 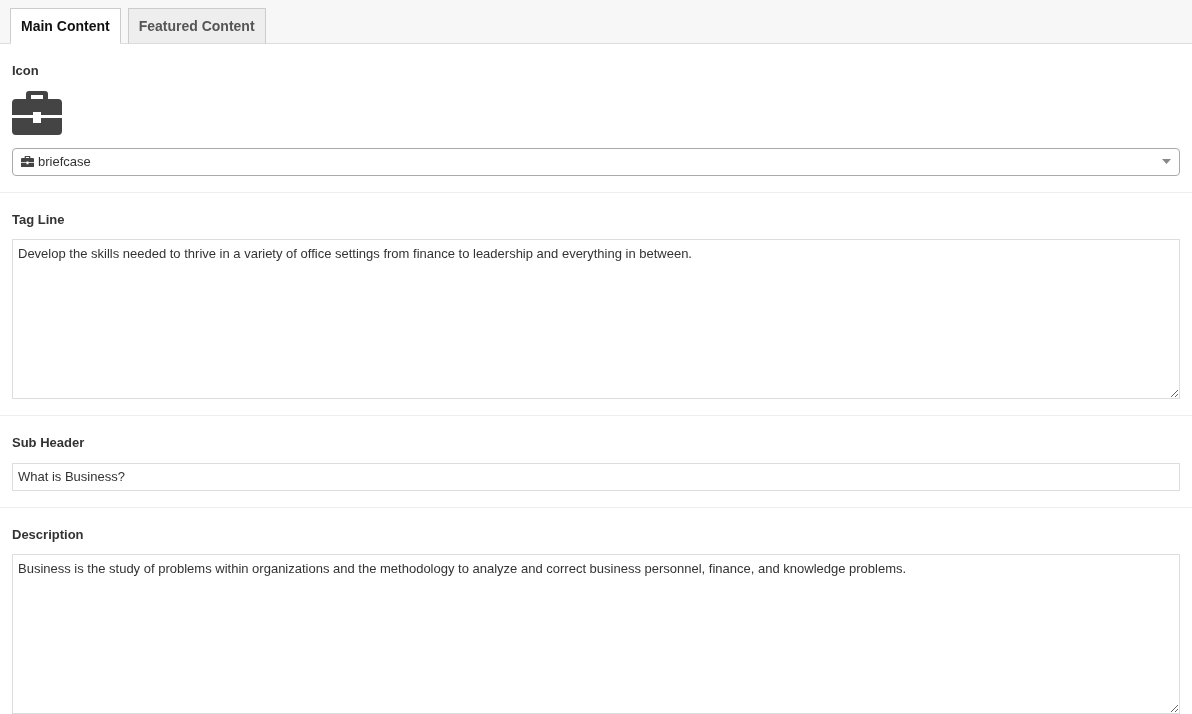 I want to click on tab: Main Content, so click(x=65, y=26).